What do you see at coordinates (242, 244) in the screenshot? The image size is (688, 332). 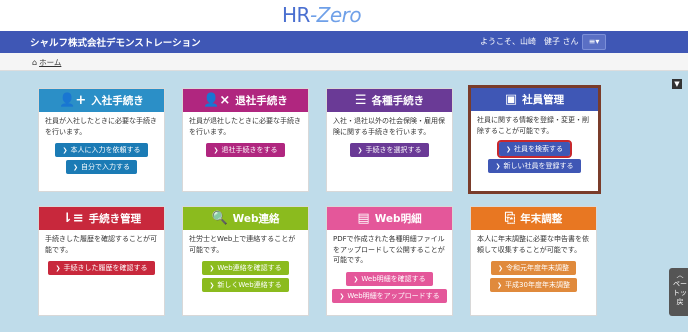 I see `card-web-text: 社労士とWeb上で連絡することが可能です。` at bounding box center [242, 244].